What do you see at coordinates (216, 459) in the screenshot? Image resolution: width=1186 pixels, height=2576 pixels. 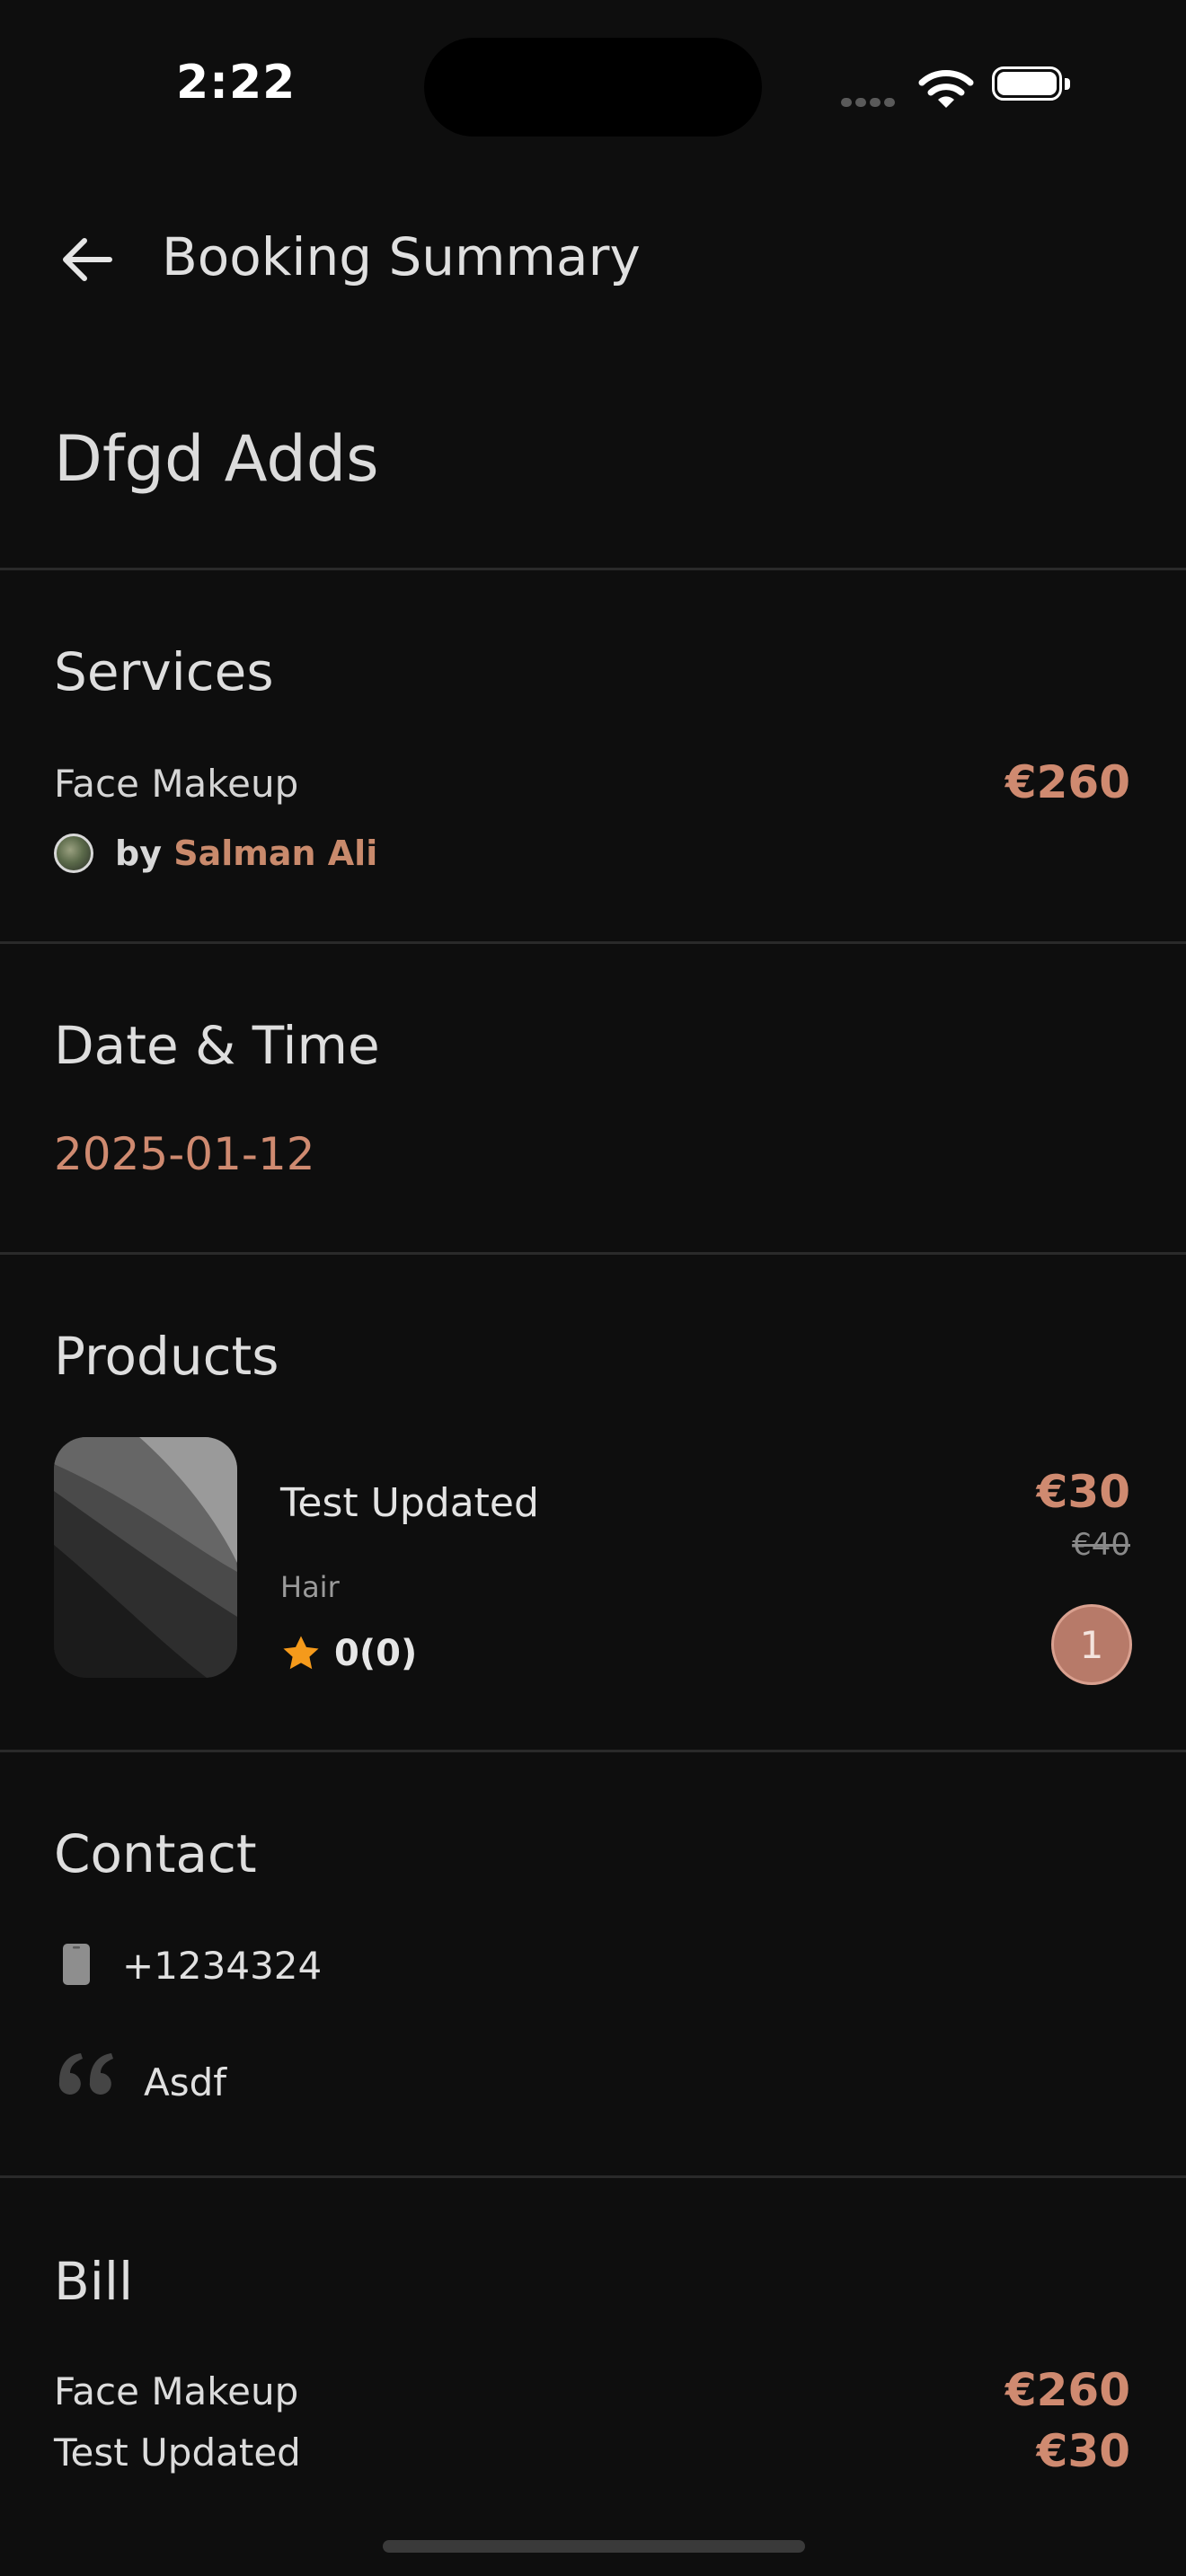 I see `provider-name: Dfgd Adds` at bounding box center [216, 459].